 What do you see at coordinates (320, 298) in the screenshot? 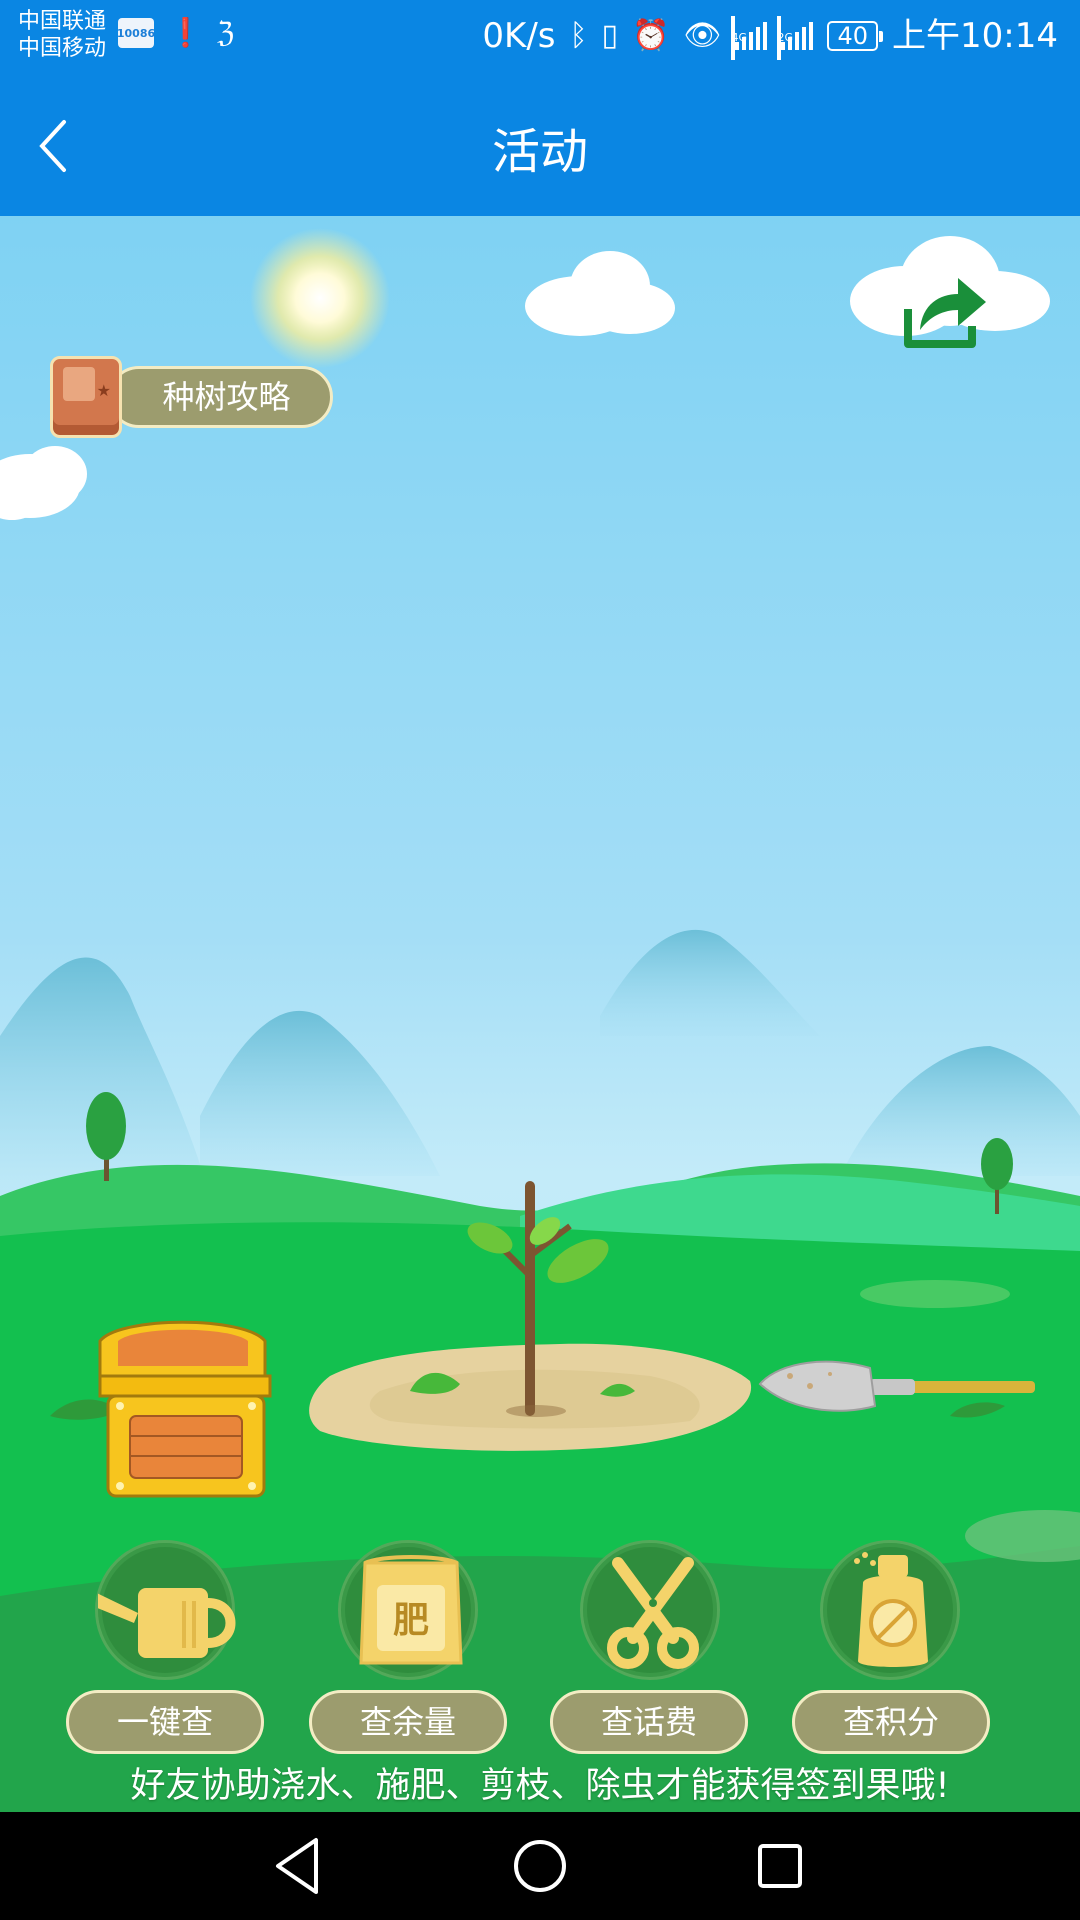
I see `sun` at bounding box center [320, 298].